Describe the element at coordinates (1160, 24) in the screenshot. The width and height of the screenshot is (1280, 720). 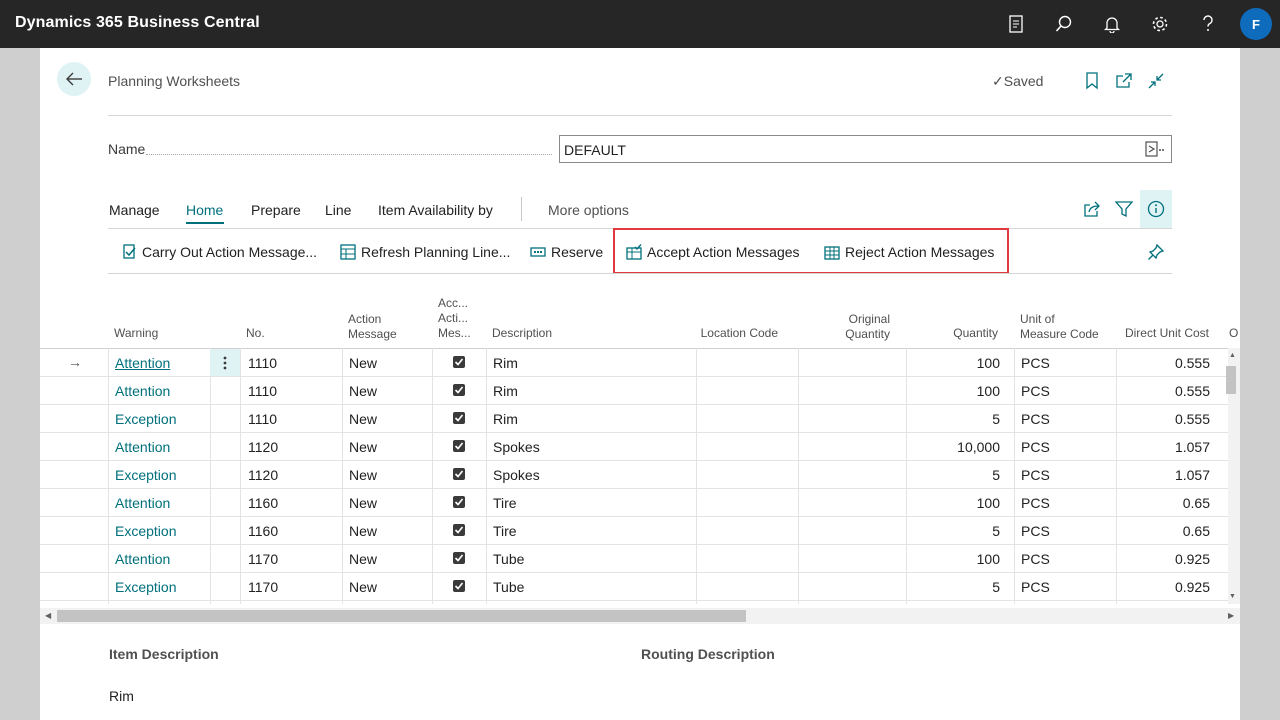
I see `gear-icon` at that location.